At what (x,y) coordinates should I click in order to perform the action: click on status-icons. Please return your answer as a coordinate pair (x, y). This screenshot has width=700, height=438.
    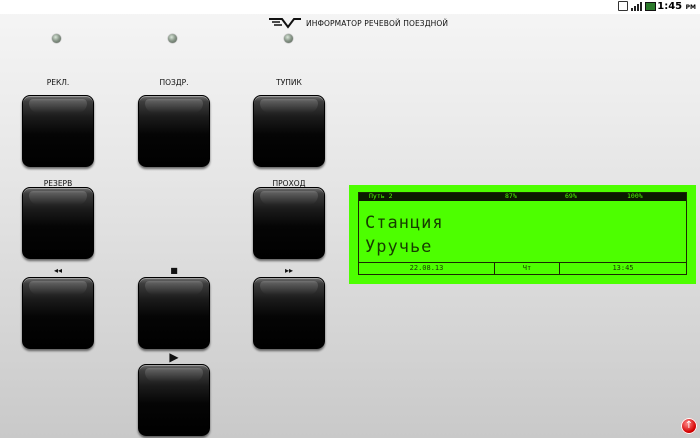
    Looking at the image, I should click on (637, 6).